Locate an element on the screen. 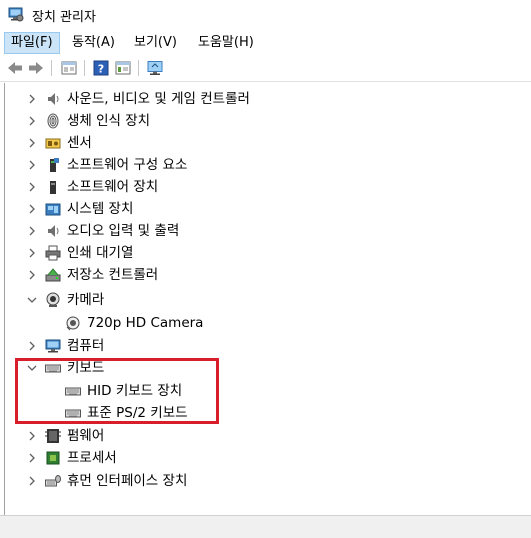  chevron-down-icon is located at coordinates (32, 300).